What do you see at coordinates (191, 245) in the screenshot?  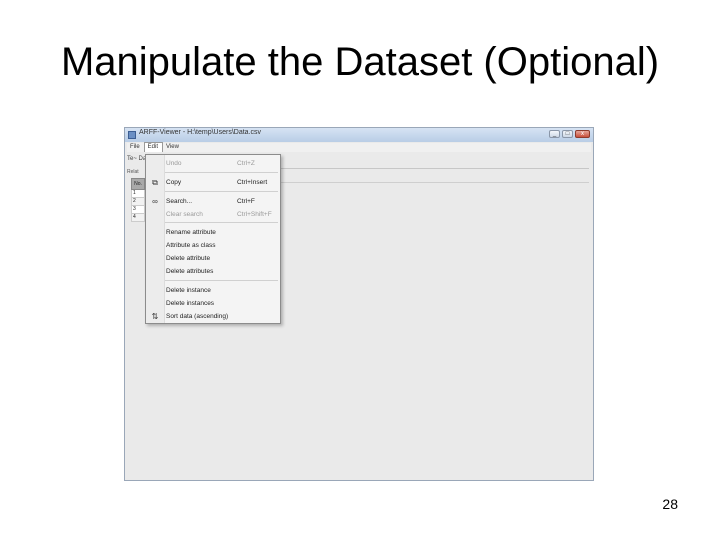 I see `menu-item-label: Attribute as class` at bounding box center [191, 245].